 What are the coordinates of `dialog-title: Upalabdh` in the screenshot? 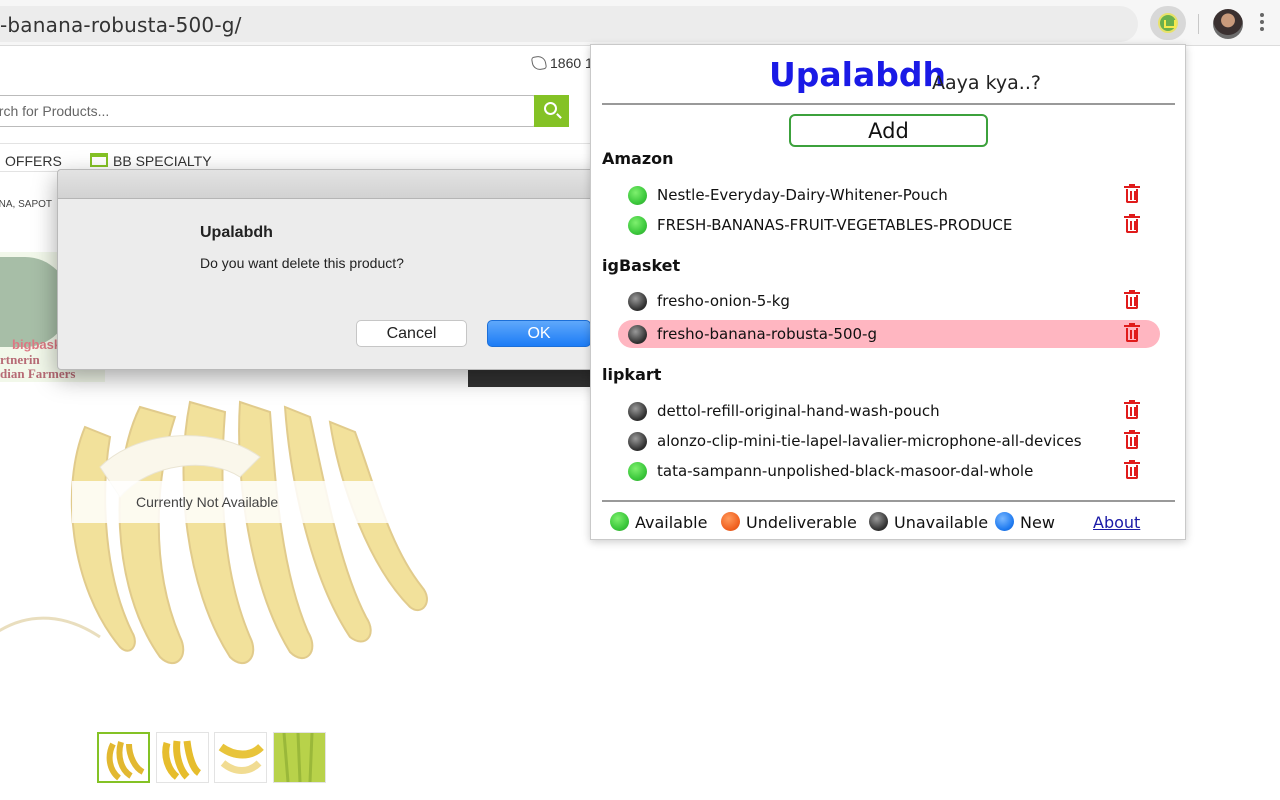 It's located at (236, 232).